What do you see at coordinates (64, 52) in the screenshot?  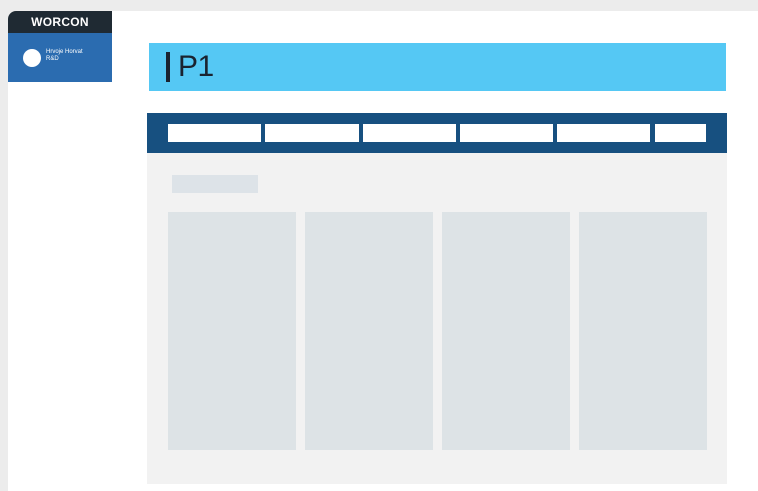 I see `user-name: Hrvoje Horvat` at bounding box center [64, 52].